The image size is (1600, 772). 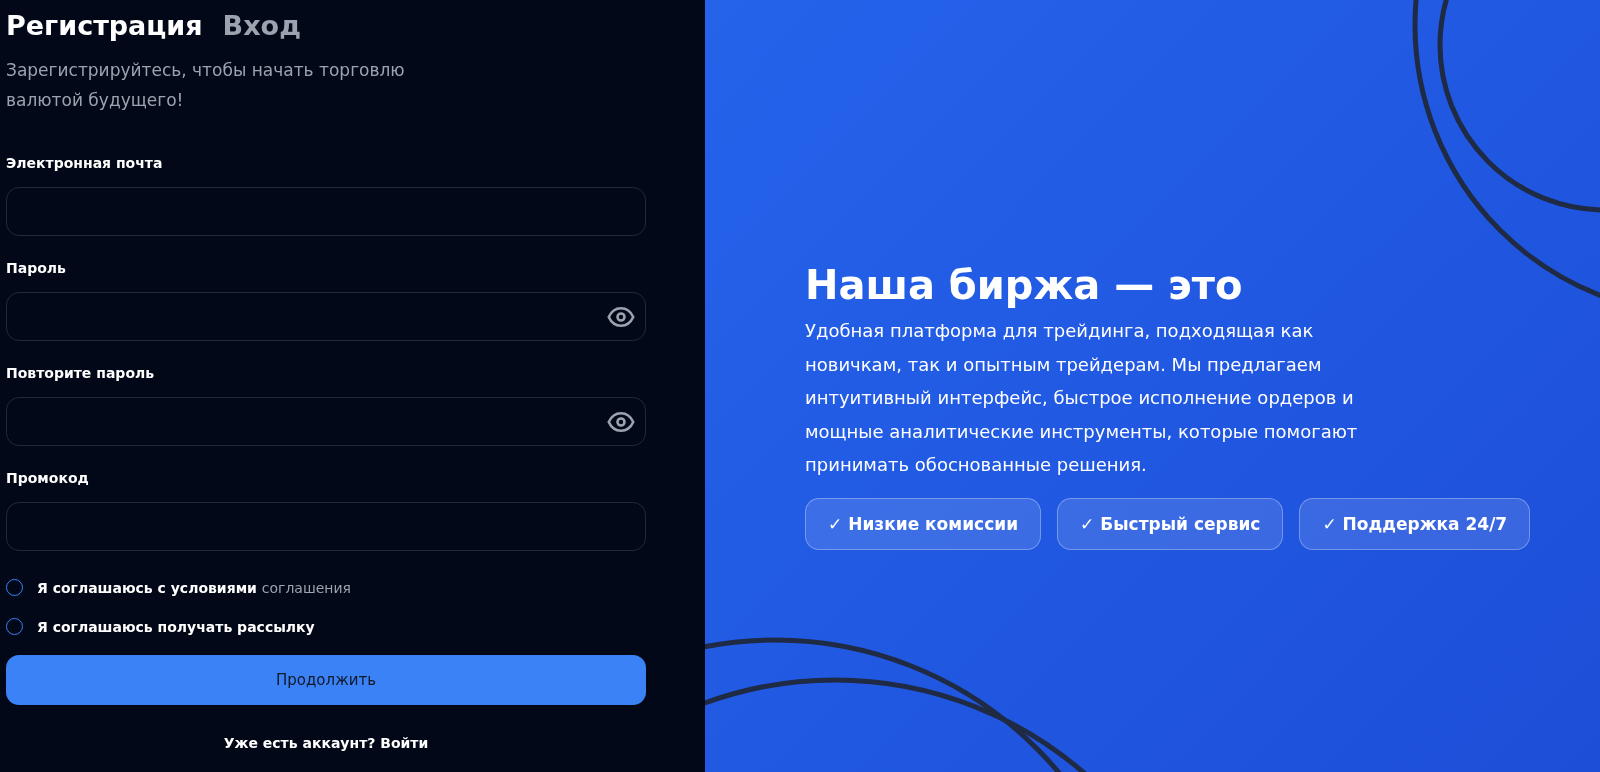 What do you see at coordinates (1024, 285) in the screenshot?
I see `promo-title: Наша биржа — это` at bounding box center [1024, 285].